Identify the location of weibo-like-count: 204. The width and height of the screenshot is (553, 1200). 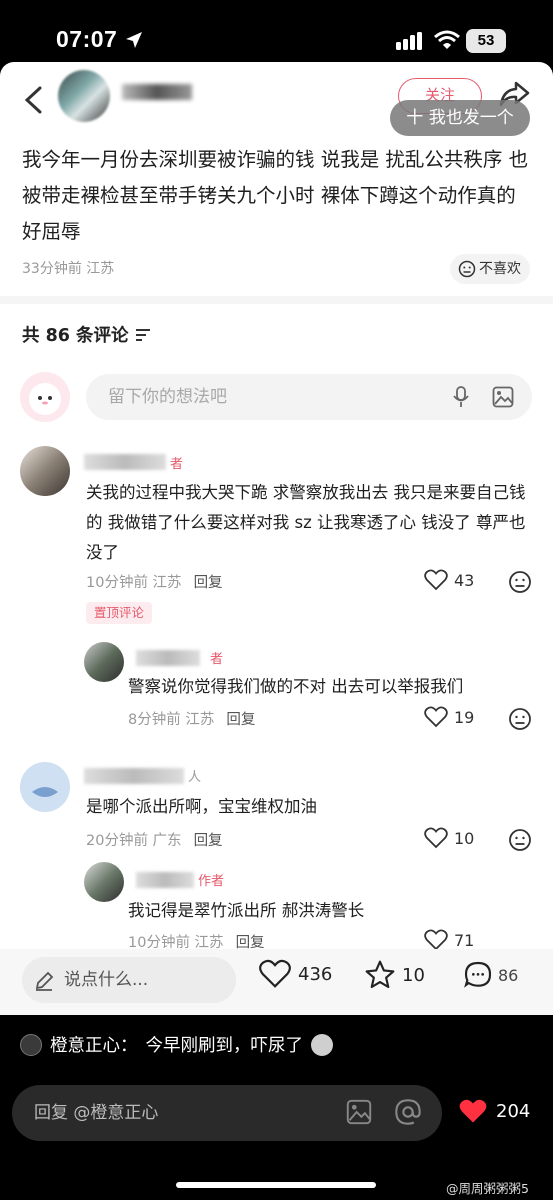
(513, 1111).